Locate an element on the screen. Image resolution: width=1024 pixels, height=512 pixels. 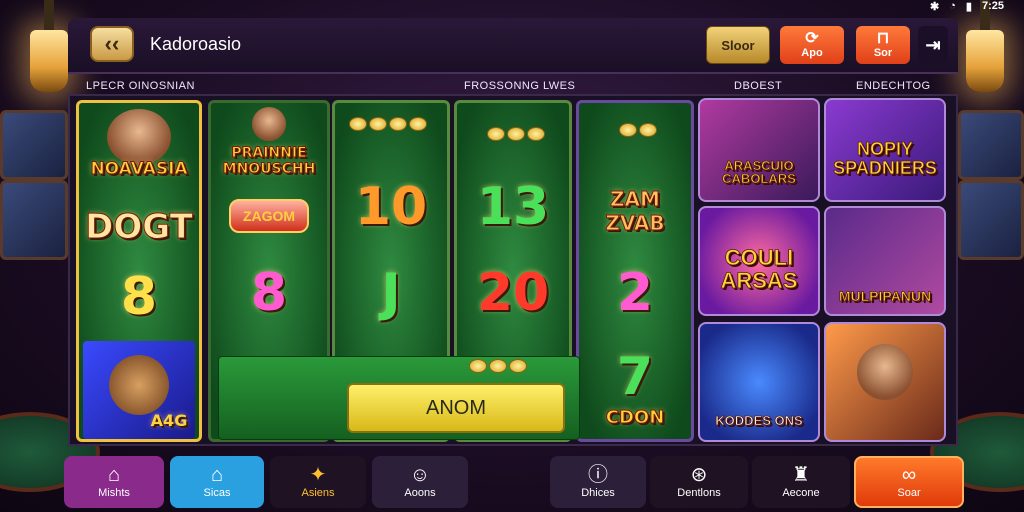
target-icon: ⊛ is located at coordinates (699, 475).